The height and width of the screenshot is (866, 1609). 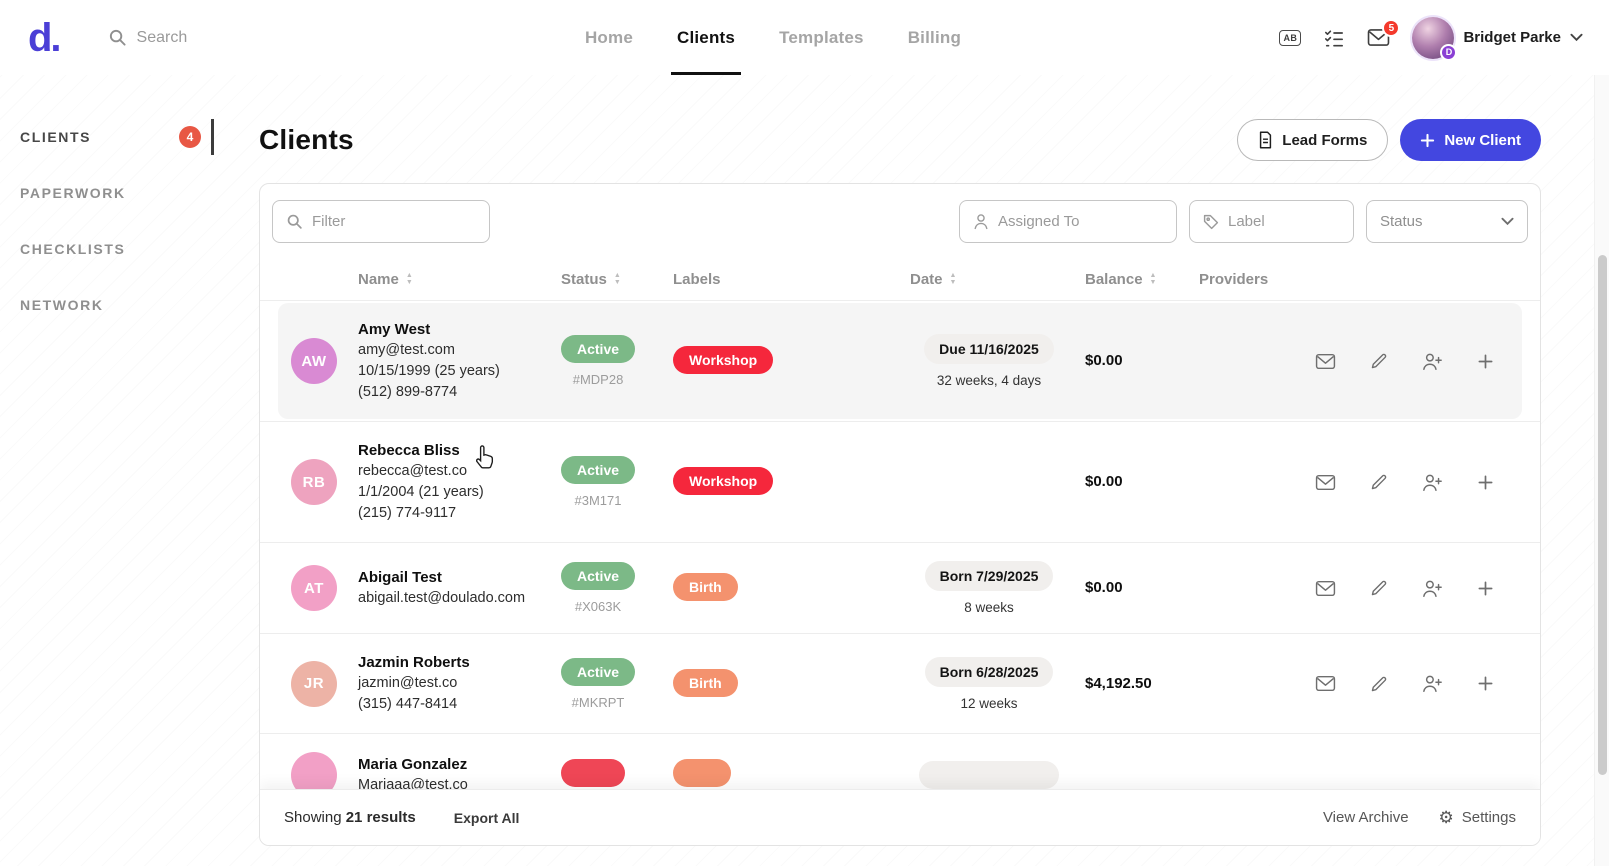 I want to click on mail-icon: 5, so click(x=1384, y=33).